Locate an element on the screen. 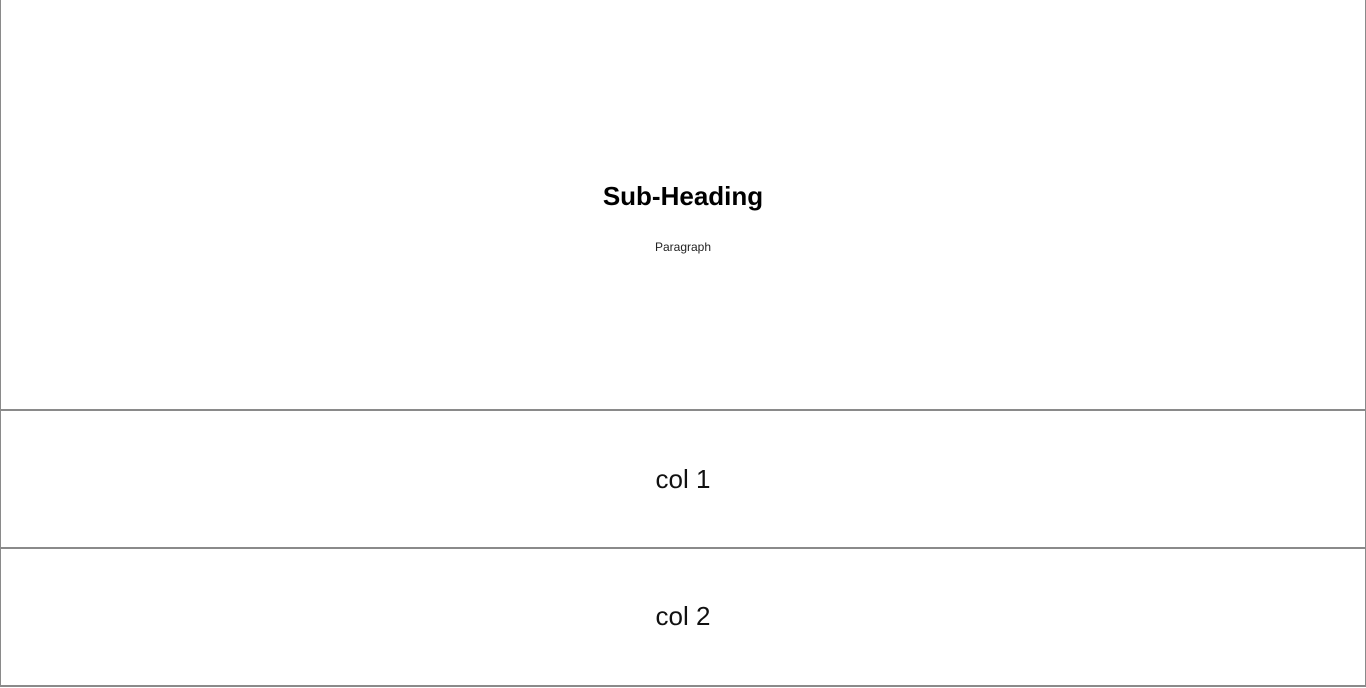  column-1-label: col 1 is located at coordinates (683, 479).